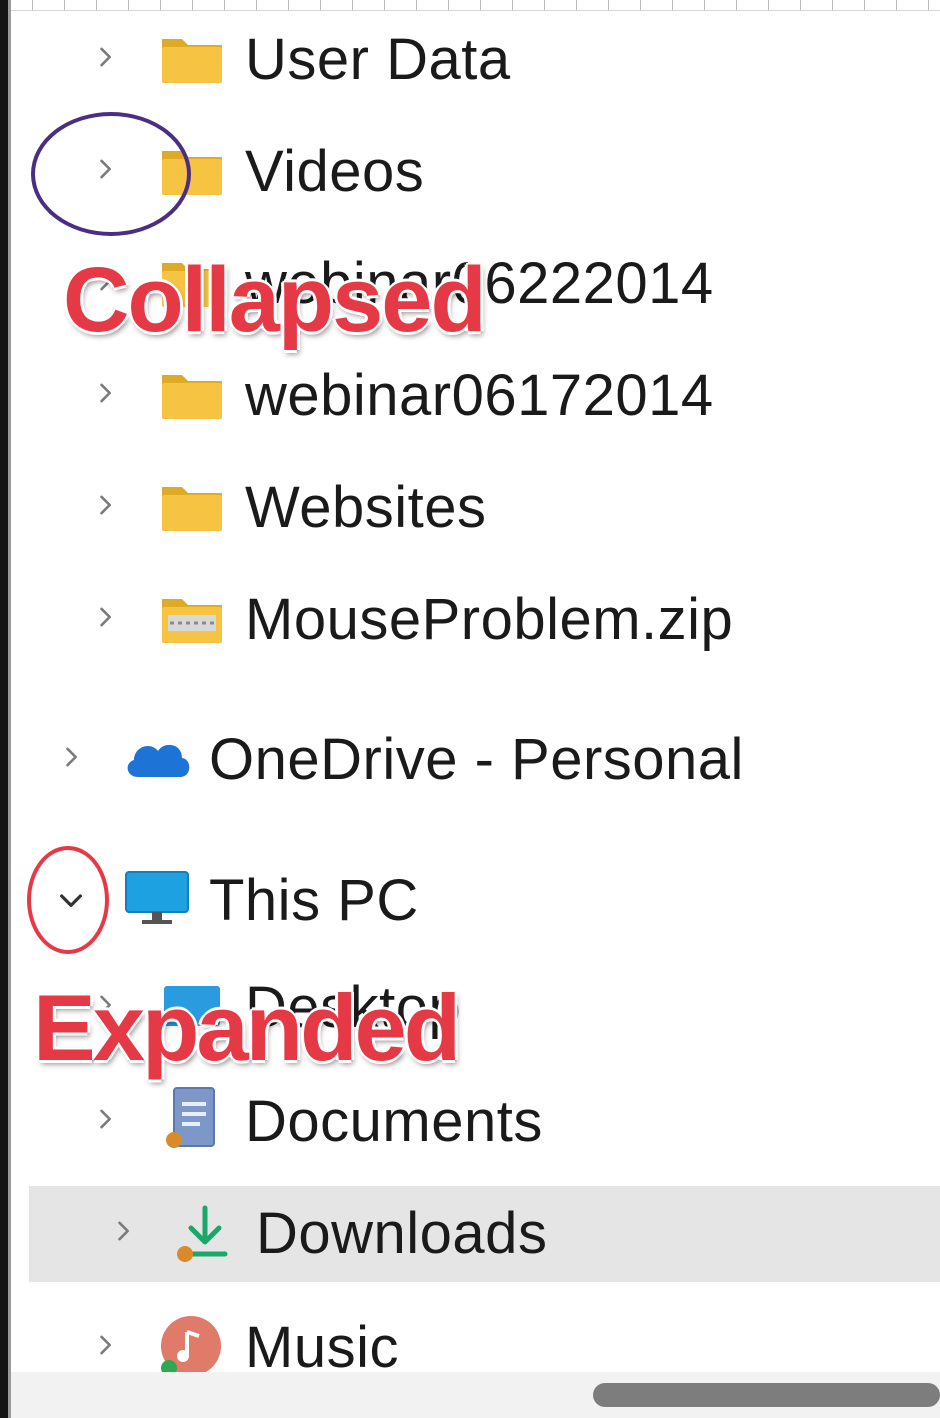  I want to click on nav-item-downloads: Downloads, so click(484, 1234).